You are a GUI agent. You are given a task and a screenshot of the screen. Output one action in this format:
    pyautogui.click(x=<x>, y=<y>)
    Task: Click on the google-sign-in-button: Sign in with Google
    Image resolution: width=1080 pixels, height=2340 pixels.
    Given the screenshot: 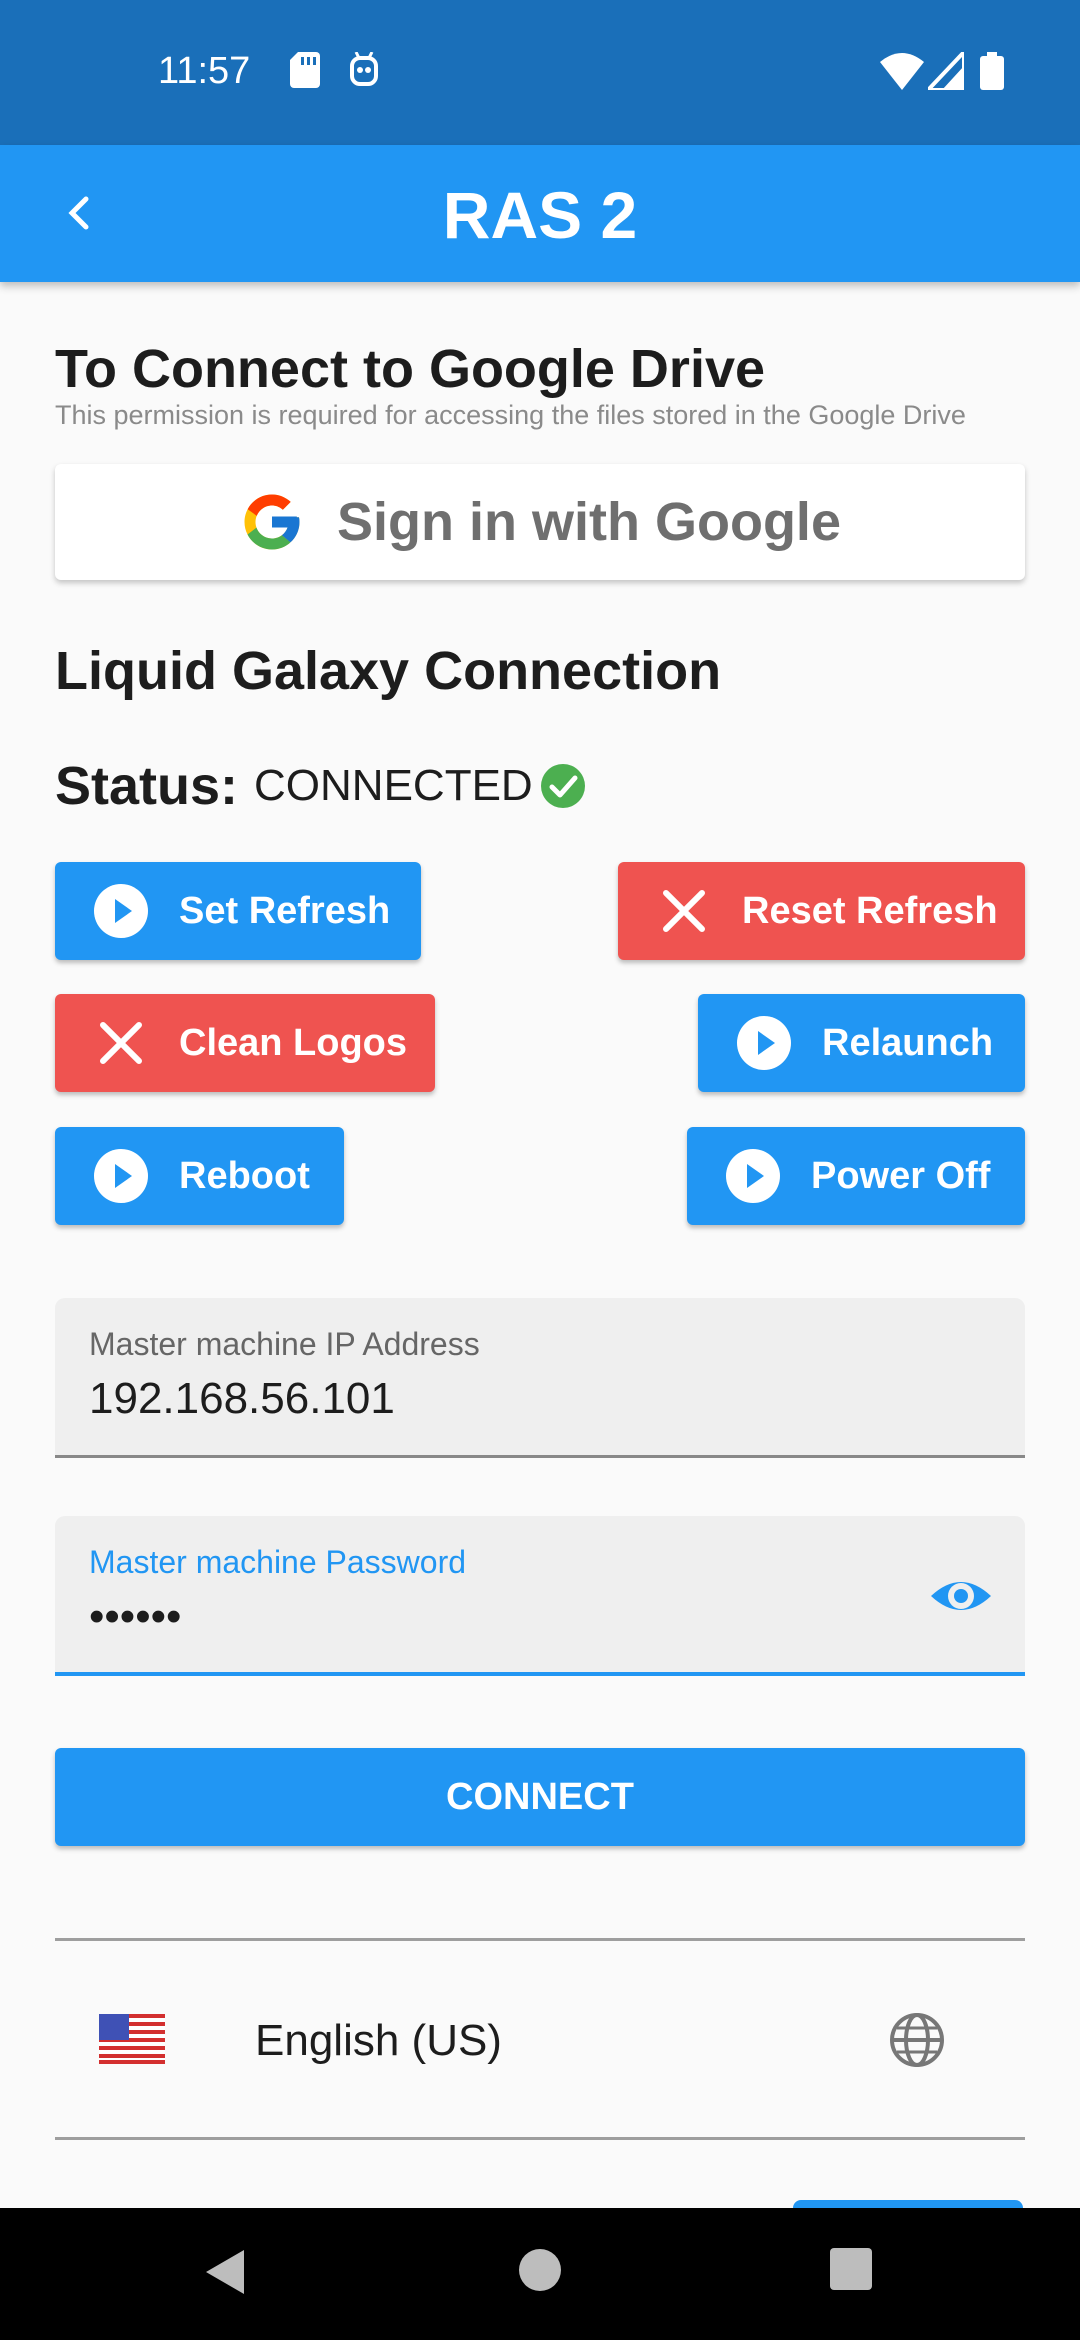 What is the action you would take?
    pyautogui.click(x=540, y=522)
    